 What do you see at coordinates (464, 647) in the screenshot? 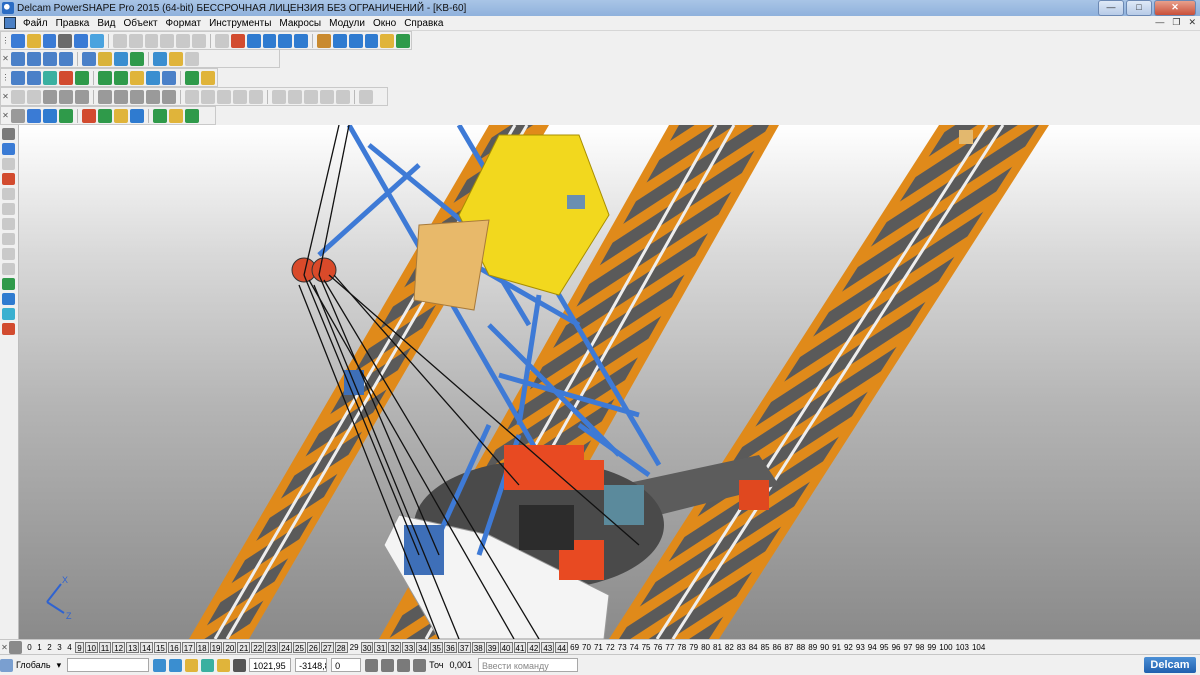
I see `level-button: 37` at bounding box center [464, 647].